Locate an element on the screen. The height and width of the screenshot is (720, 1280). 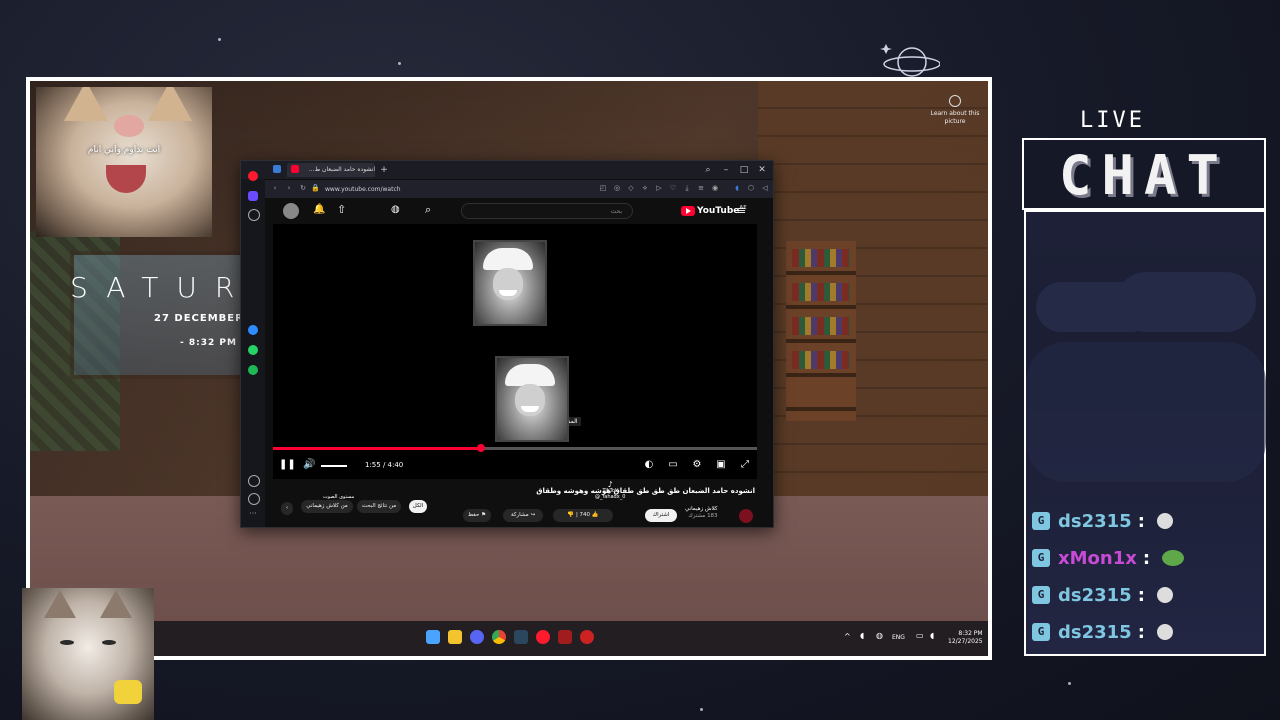
more-icon: ··· is located at coordinates (253, 515).